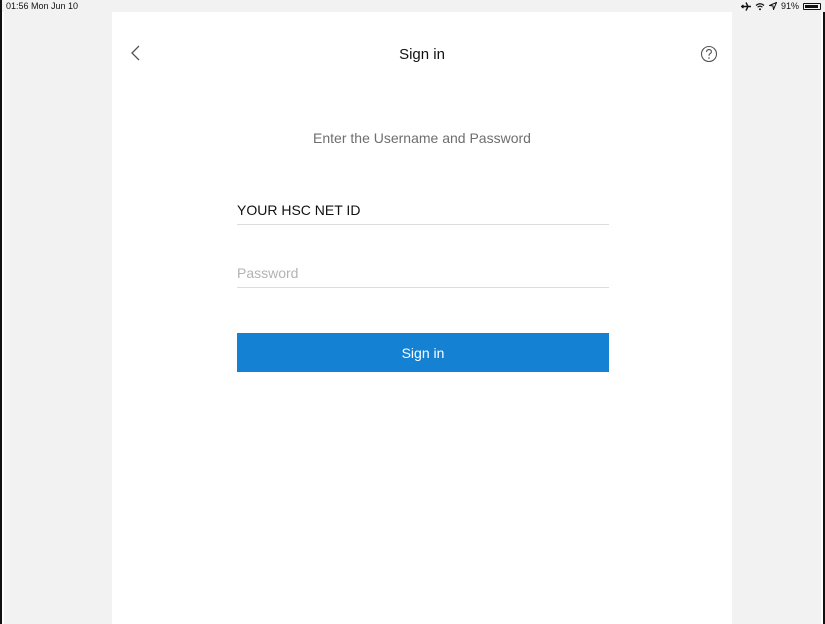 Image resolution: width=825 pixels, height=624 pixels. I want to click on status-bar: 01:56 Mon Jun 10 91%, so click(413, 6).